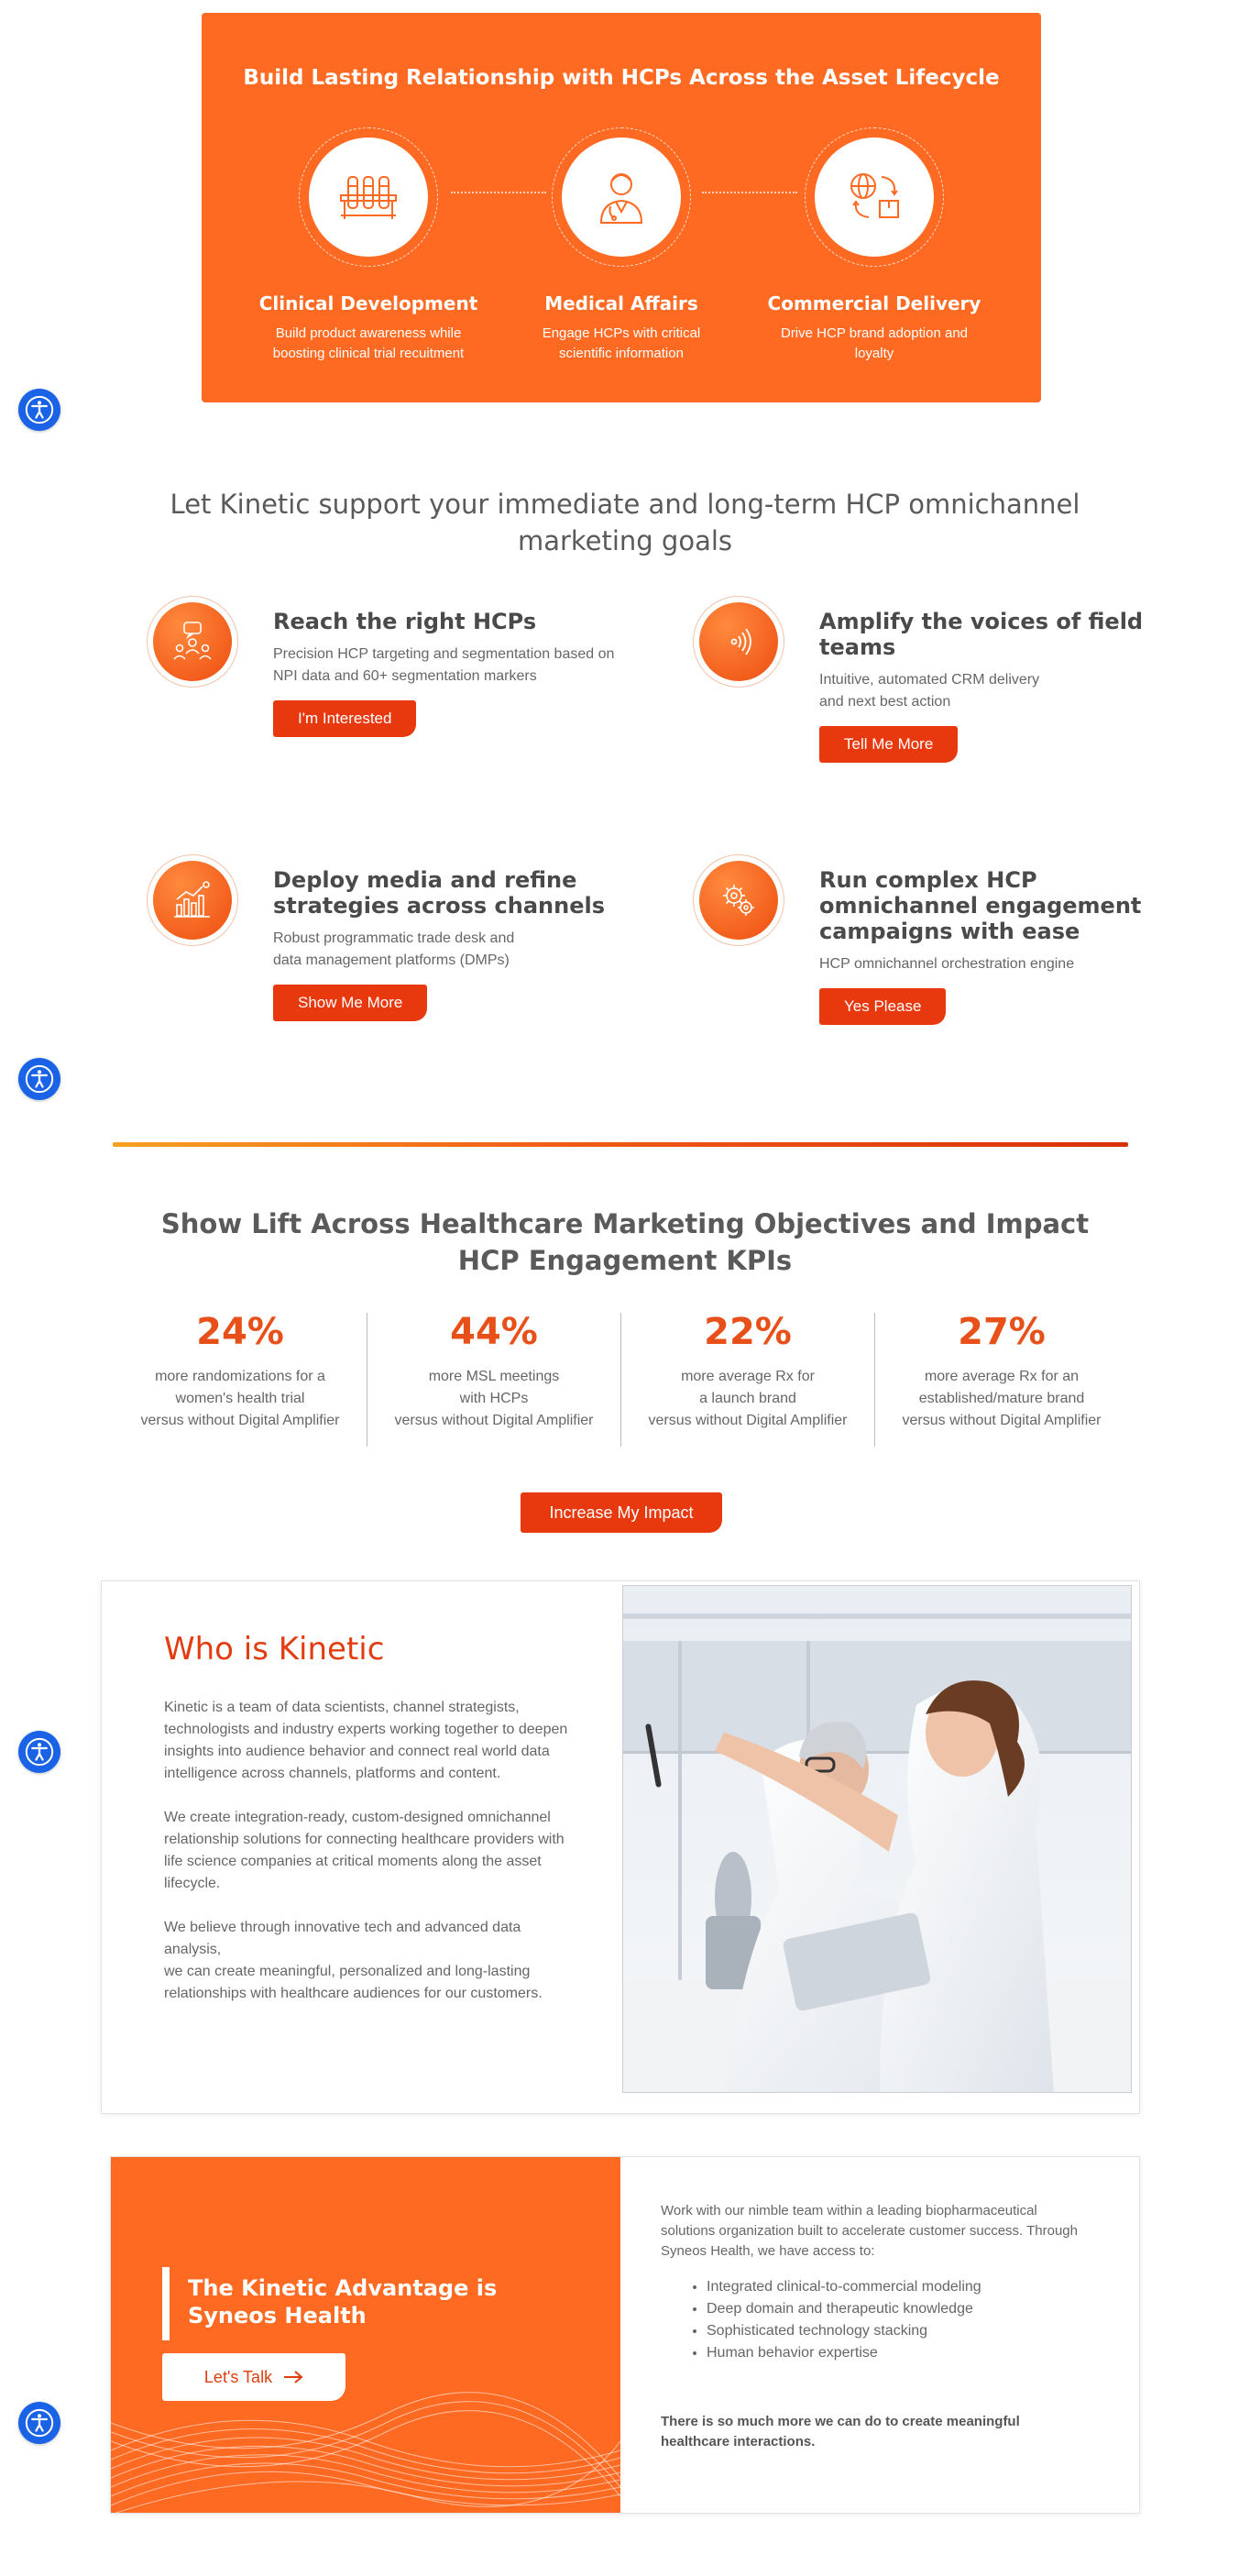 This screenshot has height=2576, width=1250. Describe the element at coordinates (343, 2301) in the screenshot. I see `advantage-title: The Kinetic Advantage is Syneos Health` at that location.